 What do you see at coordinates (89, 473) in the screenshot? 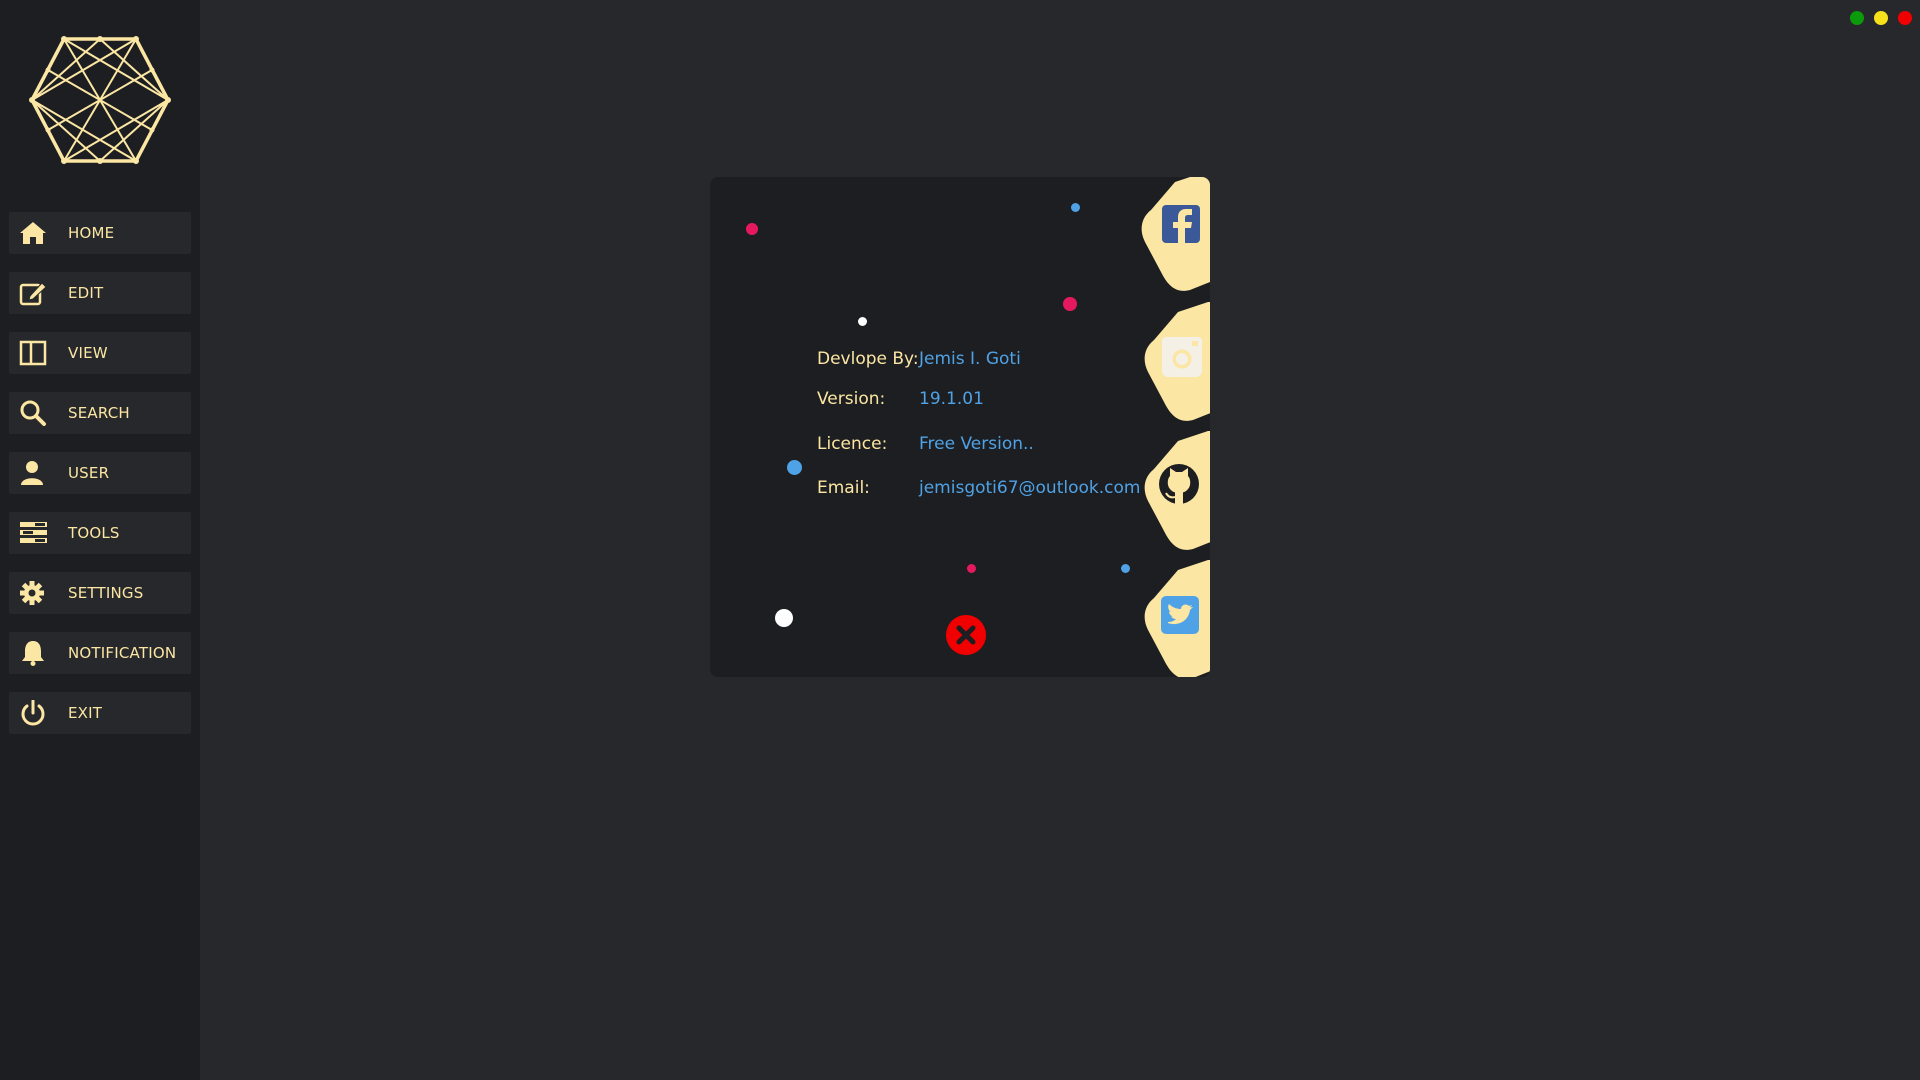
I see `sidebar-item-label: USER` at bounding box center [89, 473].